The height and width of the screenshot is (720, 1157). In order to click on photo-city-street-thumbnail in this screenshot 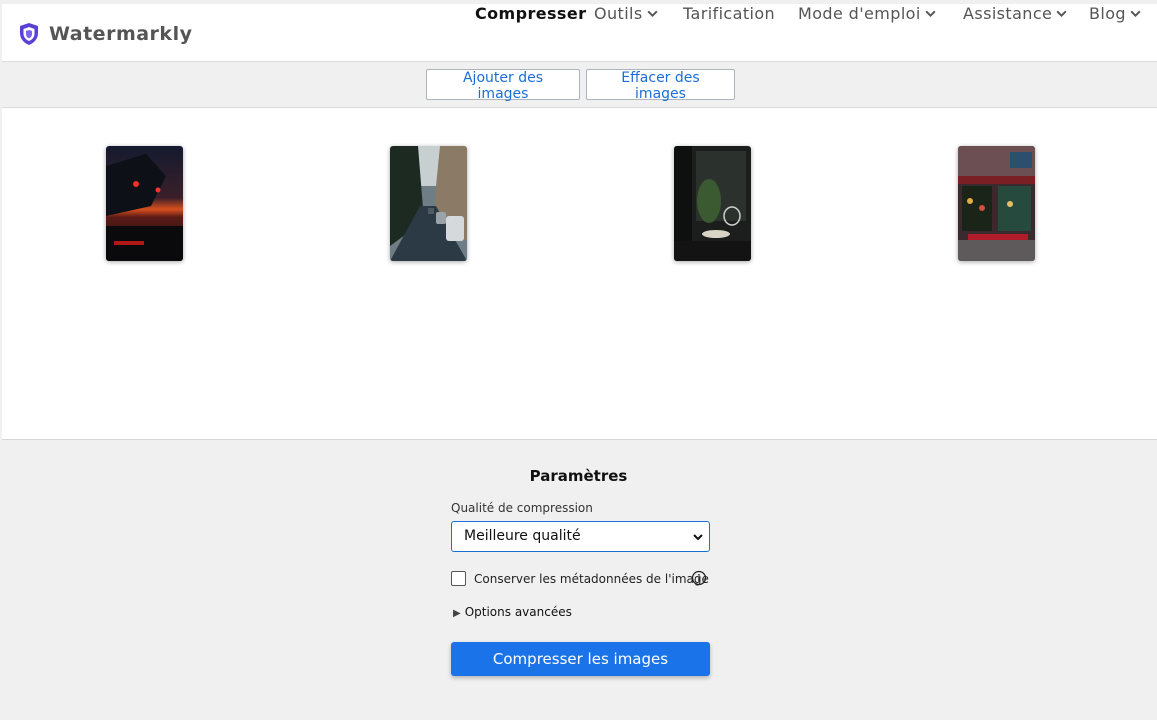, I will do `click(428, 203)`.